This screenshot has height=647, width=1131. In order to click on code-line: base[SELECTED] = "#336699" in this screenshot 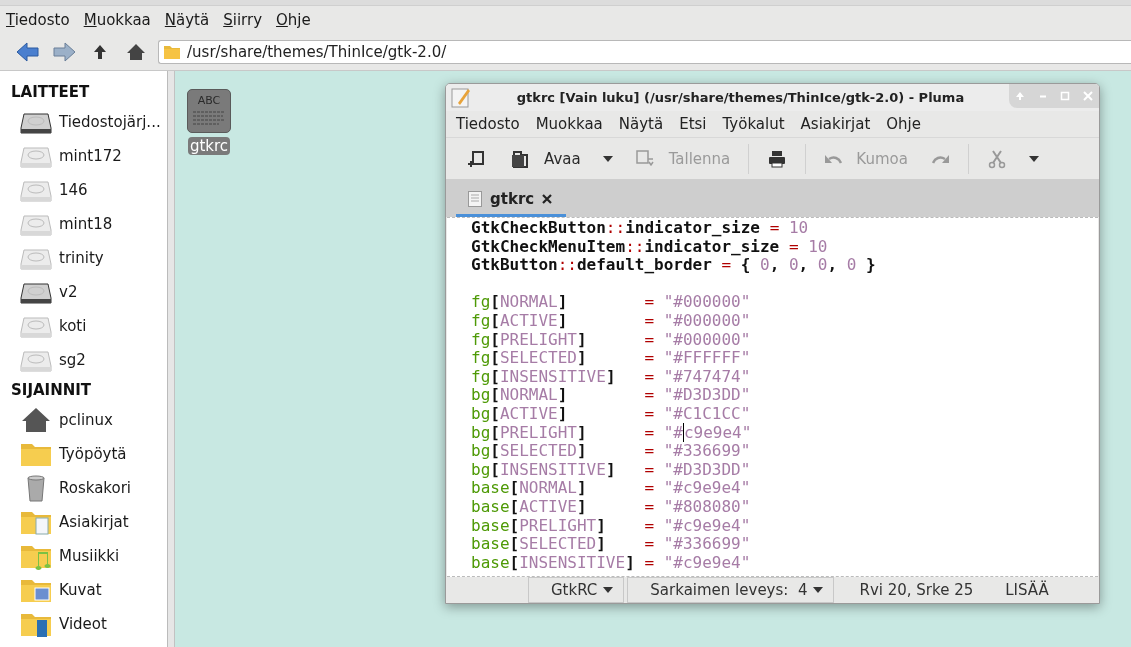, I will do `click(611, 544)`.